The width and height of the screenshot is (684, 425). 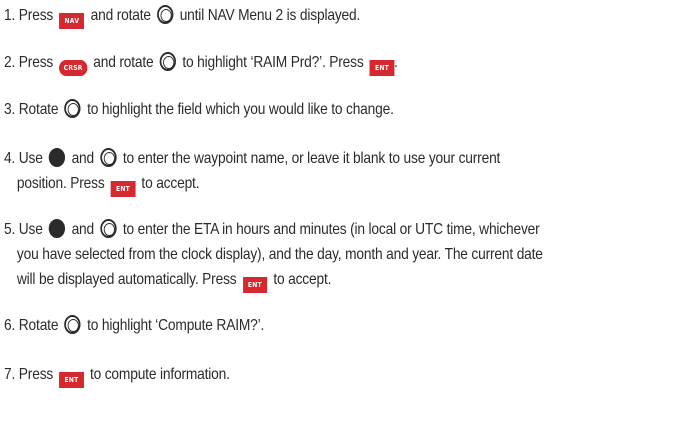 What do you see at coordinates (36, 62) in the screenshot?
I see `step-2-text-a: Press` at bounding box center [36, 62].